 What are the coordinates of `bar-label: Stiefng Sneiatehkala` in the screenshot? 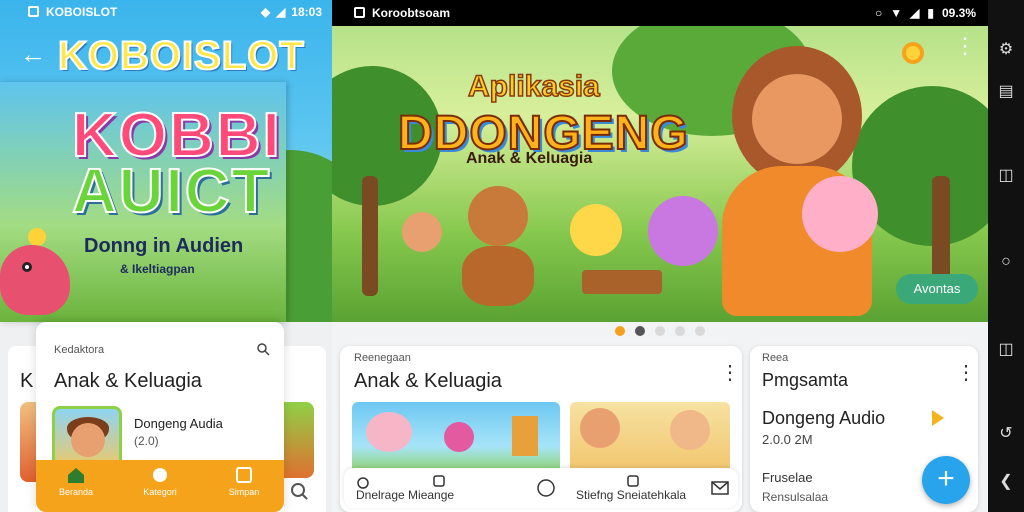 It's located at (631, 495).